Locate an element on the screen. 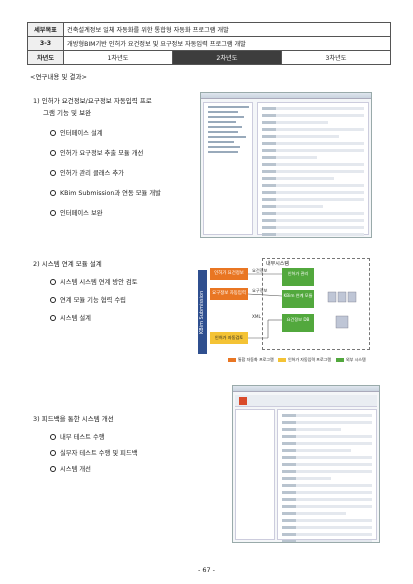 This screenshot has height=584, width=413. item-1-bullet-5: 인터페이스 보완 is located at coordinates (76, 212).